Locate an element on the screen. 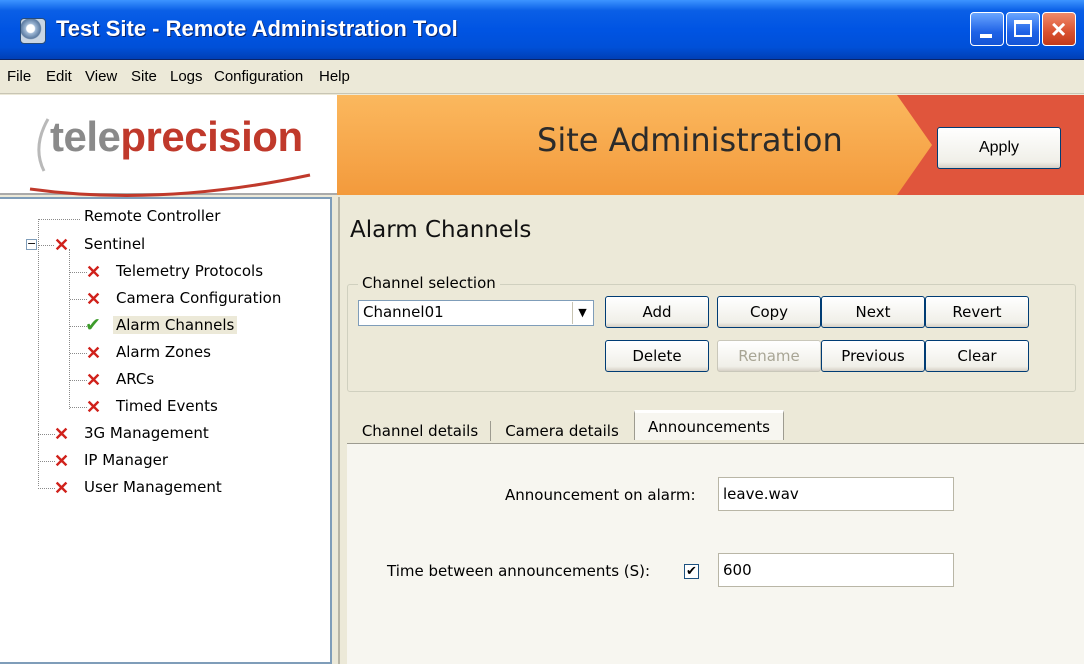 This screenshot has width=1084, height=664. tab-separator is located at coordinates (490, 431).